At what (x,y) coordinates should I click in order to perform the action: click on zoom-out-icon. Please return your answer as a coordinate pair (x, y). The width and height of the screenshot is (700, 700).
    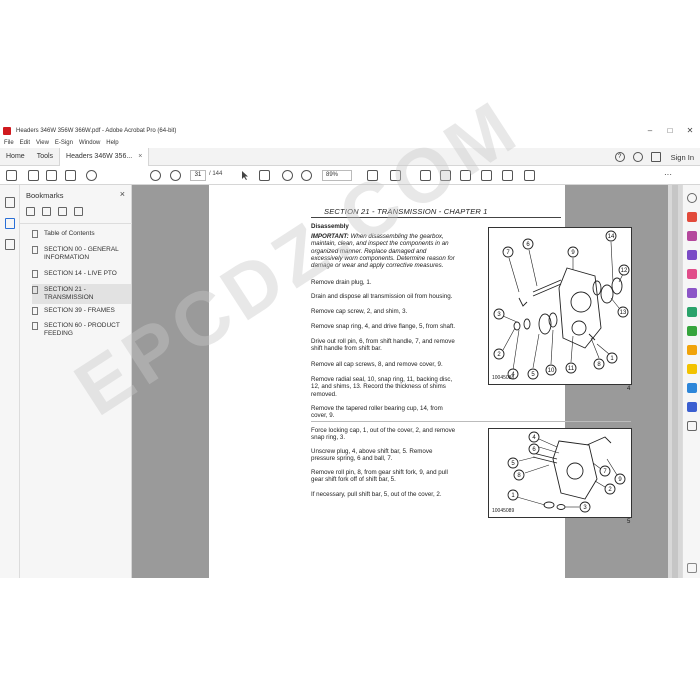
    Looking at the image, I should click on (287, 175).